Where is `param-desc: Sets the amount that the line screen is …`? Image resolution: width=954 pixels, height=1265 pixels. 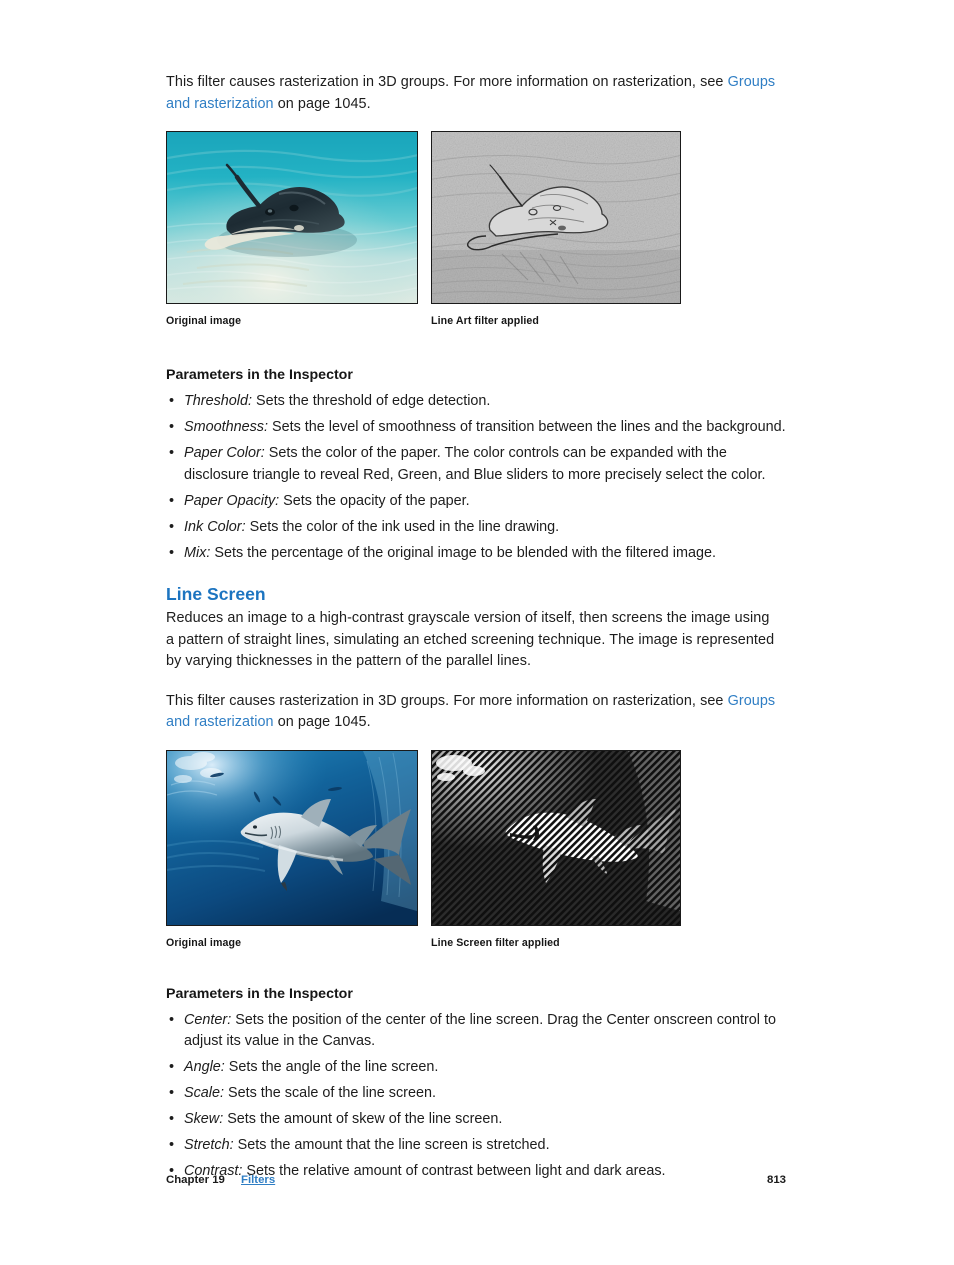 param-desc: Sets the amount that the line screen is … is located at coordinates (391, 1145).